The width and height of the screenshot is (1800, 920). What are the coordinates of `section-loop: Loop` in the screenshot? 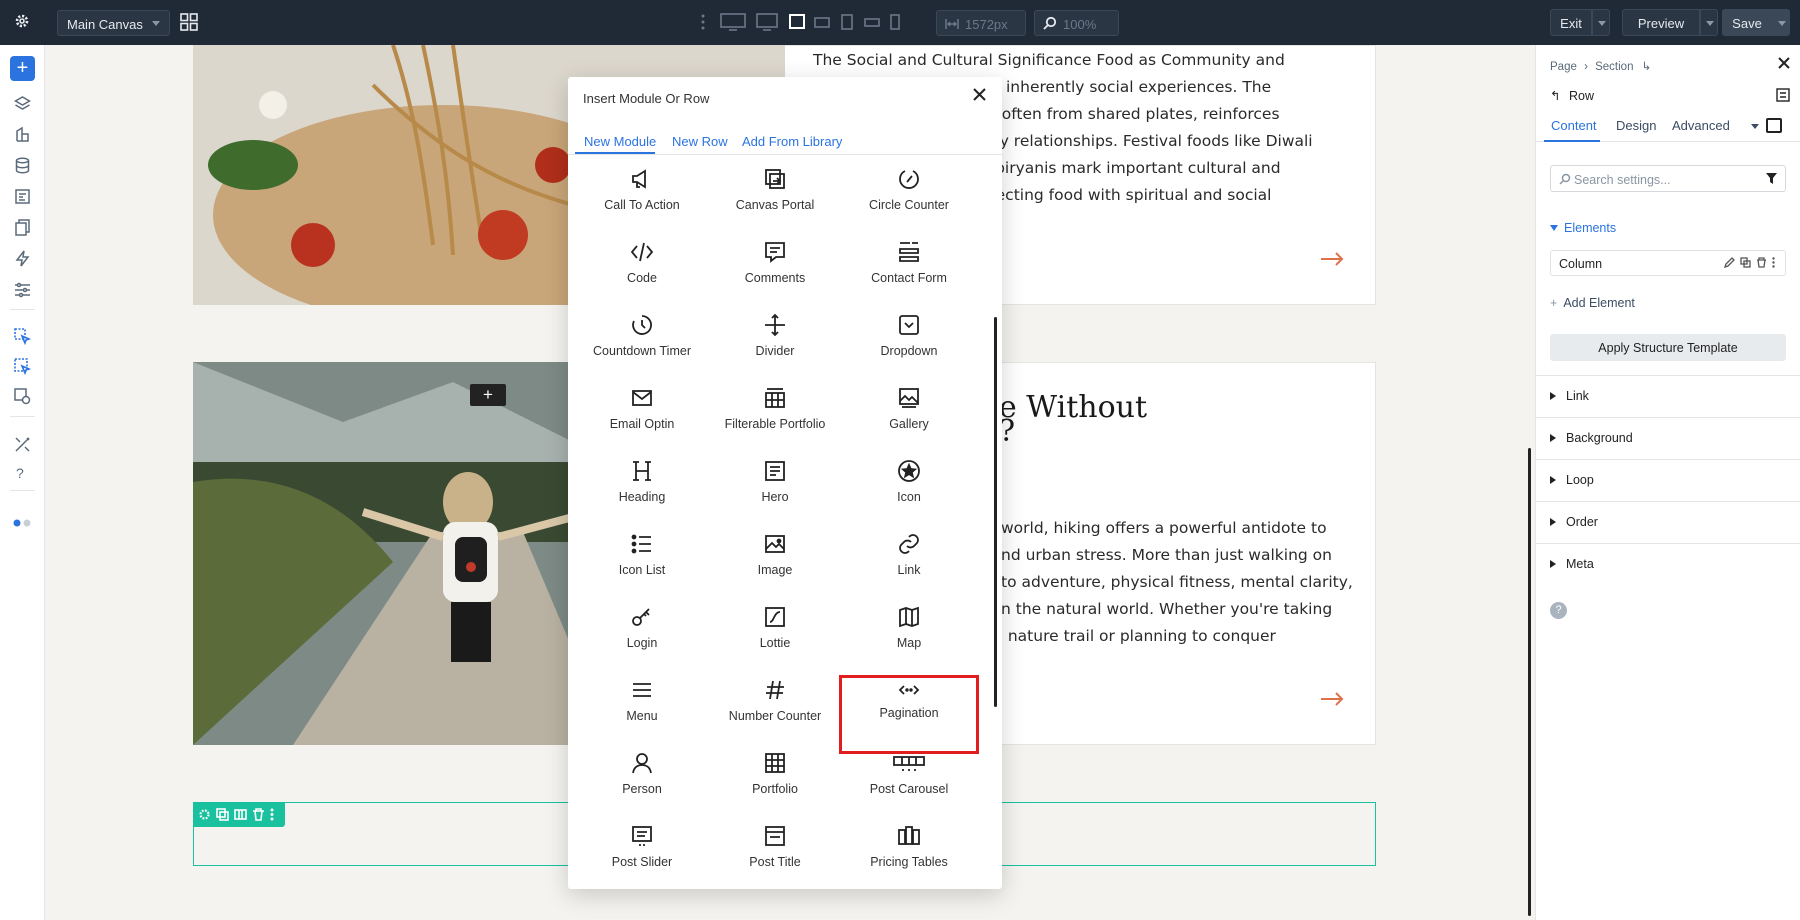 It's located at (1668, 480).